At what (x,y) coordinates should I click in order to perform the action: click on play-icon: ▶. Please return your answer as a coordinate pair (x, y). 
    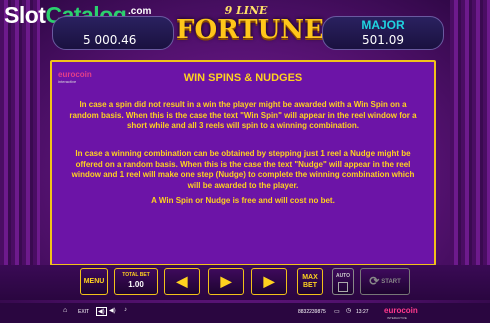
    Looking at the image, I should click on (226, 281).